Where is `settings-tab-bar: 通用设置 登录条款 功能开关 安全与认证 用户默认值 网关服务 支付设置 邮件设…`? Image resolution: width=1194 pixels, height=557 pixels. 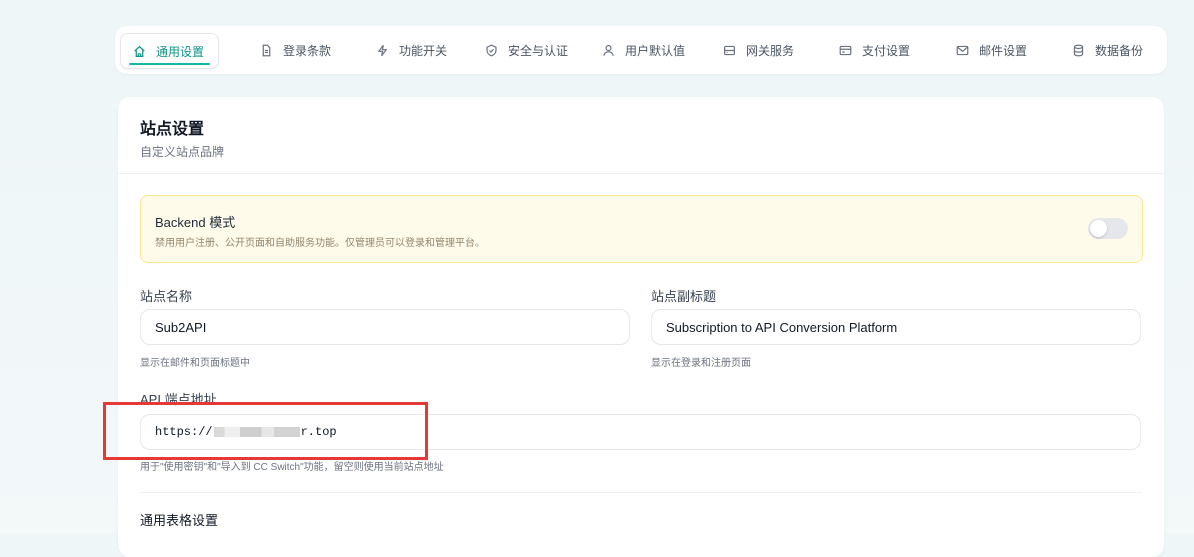 settings-tab-bar: 通用设置 登录条款 功能开关 安全与认证 用户默认值 网关服务 支付设置 邮件设… is located at coordinates (641, 50).